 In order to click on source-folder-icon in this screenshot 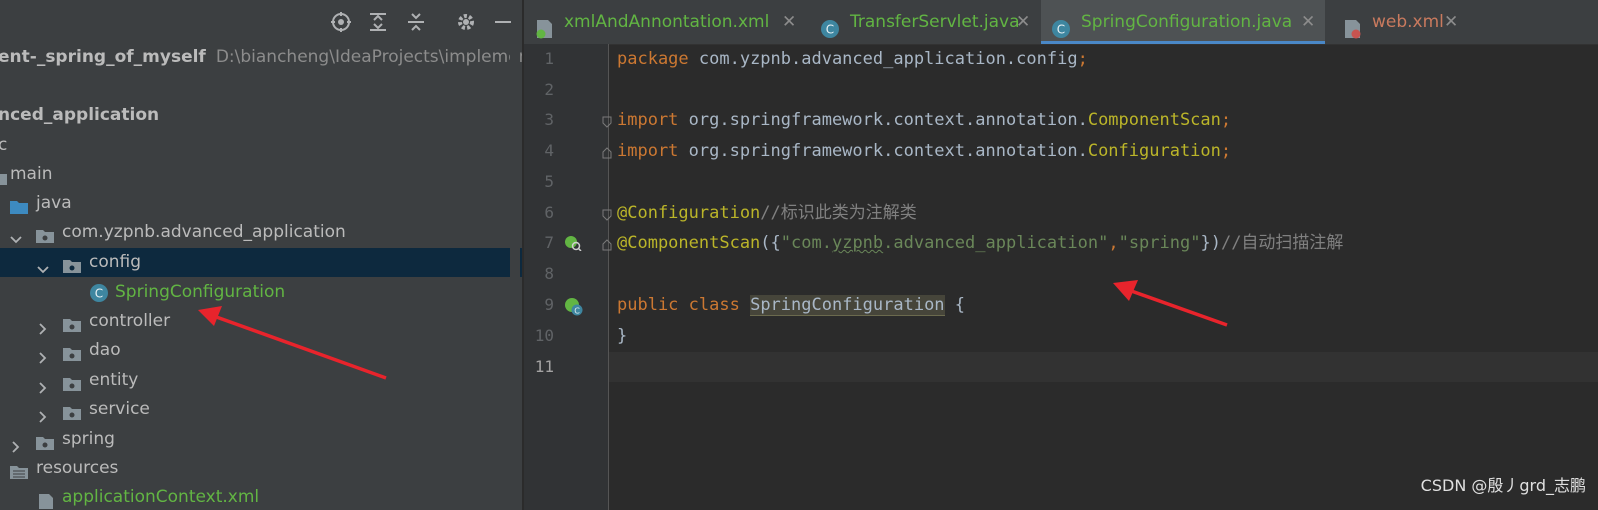, I will do `click(19, 205)`.